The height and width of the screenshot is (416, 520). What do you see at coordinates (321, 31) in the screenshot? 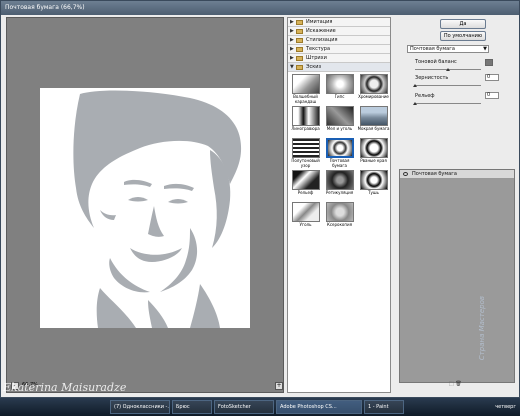
I see `category-label: Искажение` at bounding box center [321, 31].